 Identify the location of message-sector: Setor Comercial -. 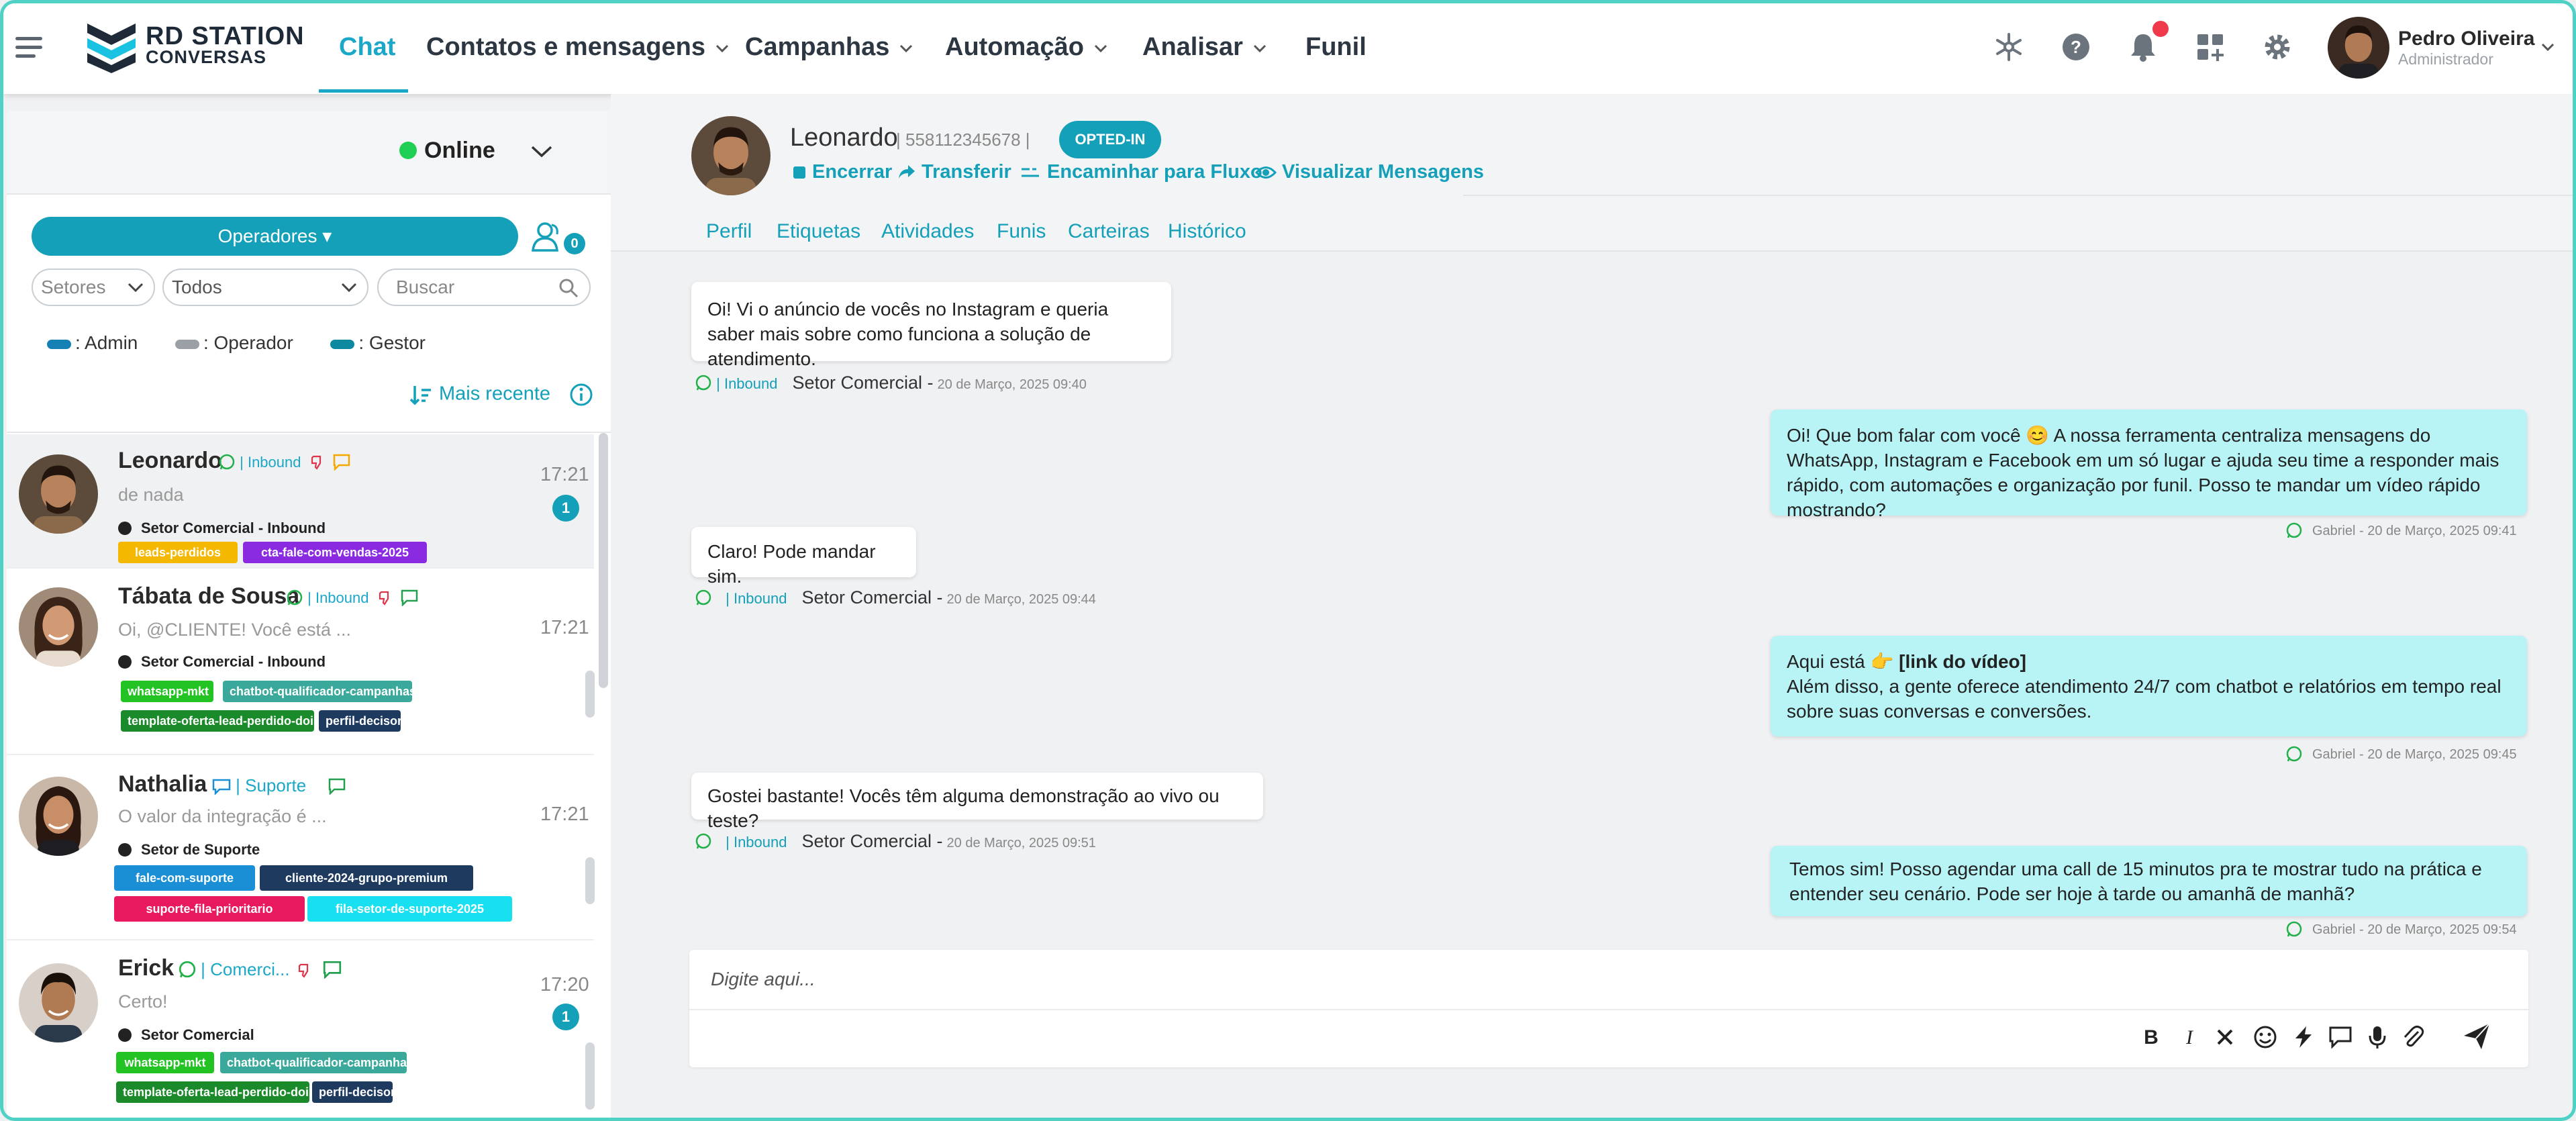
(872, 841).